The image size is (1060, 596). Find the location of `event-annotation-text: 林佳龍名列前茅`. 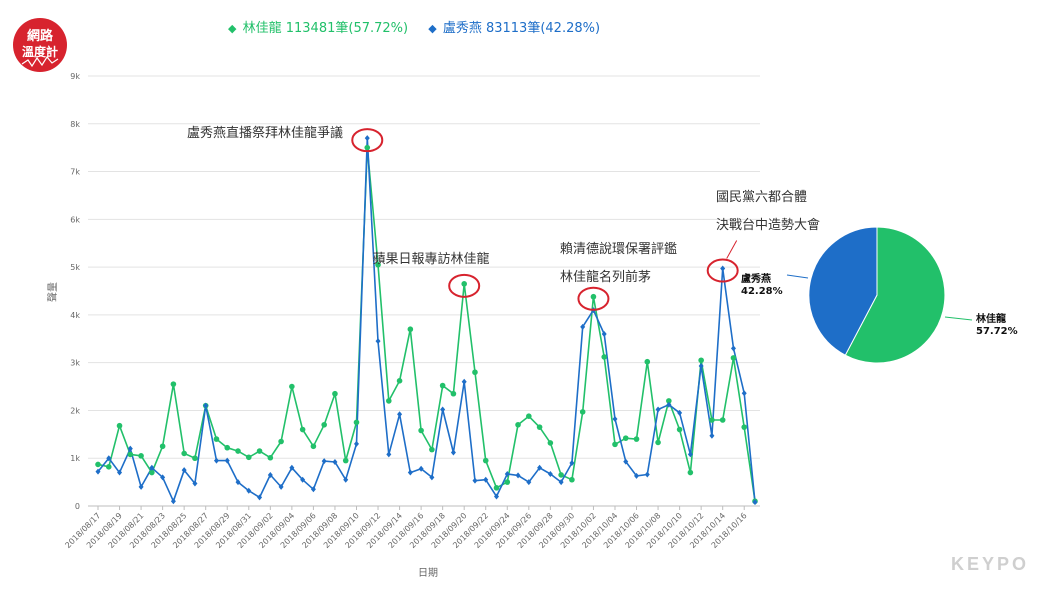

event-annotation-text: 林佳龍名列前茅 is located at coordinates (605, 277).